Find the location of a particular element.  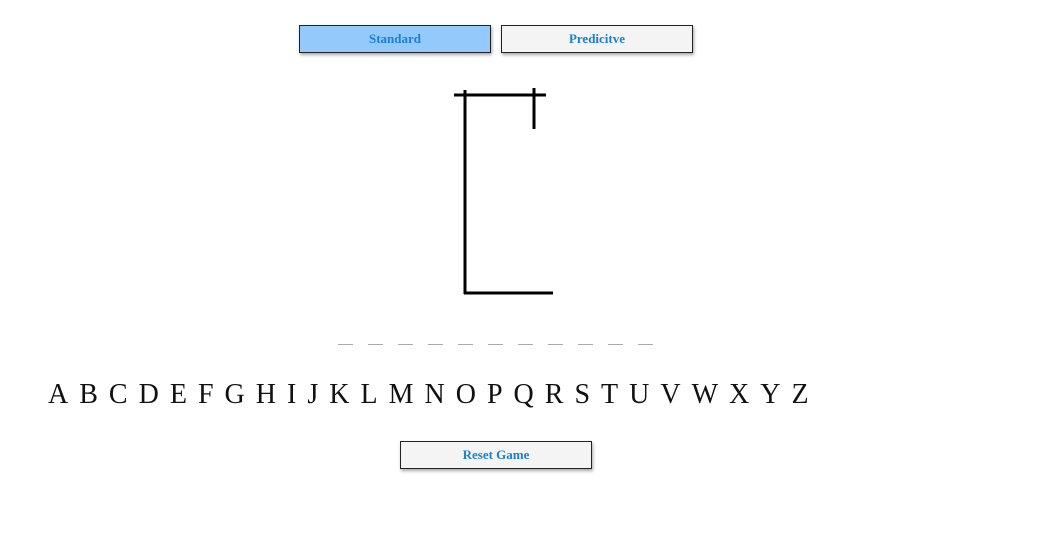

letter-key-k: K is located at coordinates (339, 395).